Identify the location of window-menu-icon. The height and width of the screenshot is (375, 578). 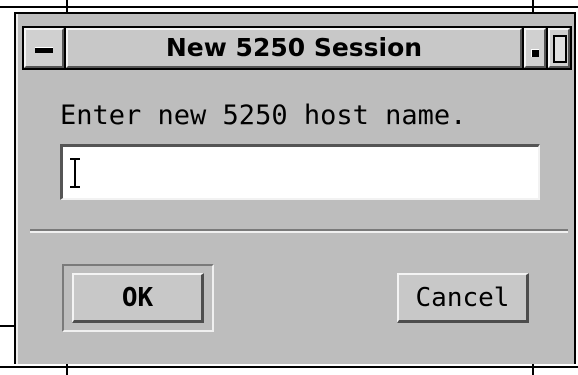
(44, 50).